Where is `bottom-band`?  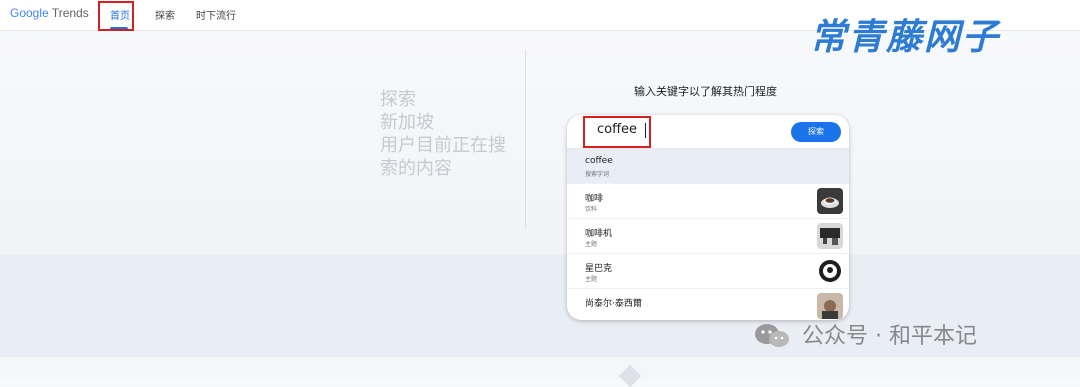 bottom-band is located at coordinates (540, 368).